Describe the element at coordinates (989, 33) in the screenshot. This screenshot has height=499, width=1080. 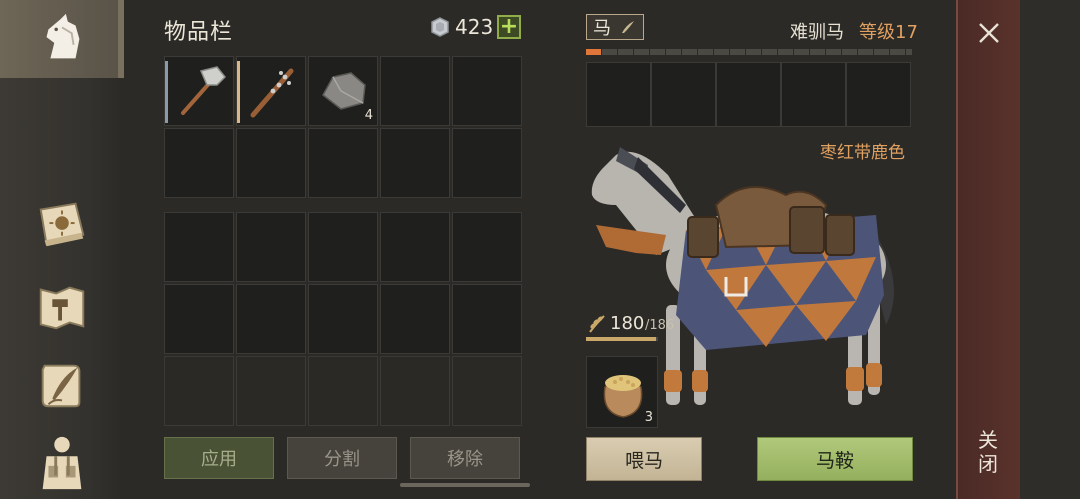
I see `close-icon` at that location.